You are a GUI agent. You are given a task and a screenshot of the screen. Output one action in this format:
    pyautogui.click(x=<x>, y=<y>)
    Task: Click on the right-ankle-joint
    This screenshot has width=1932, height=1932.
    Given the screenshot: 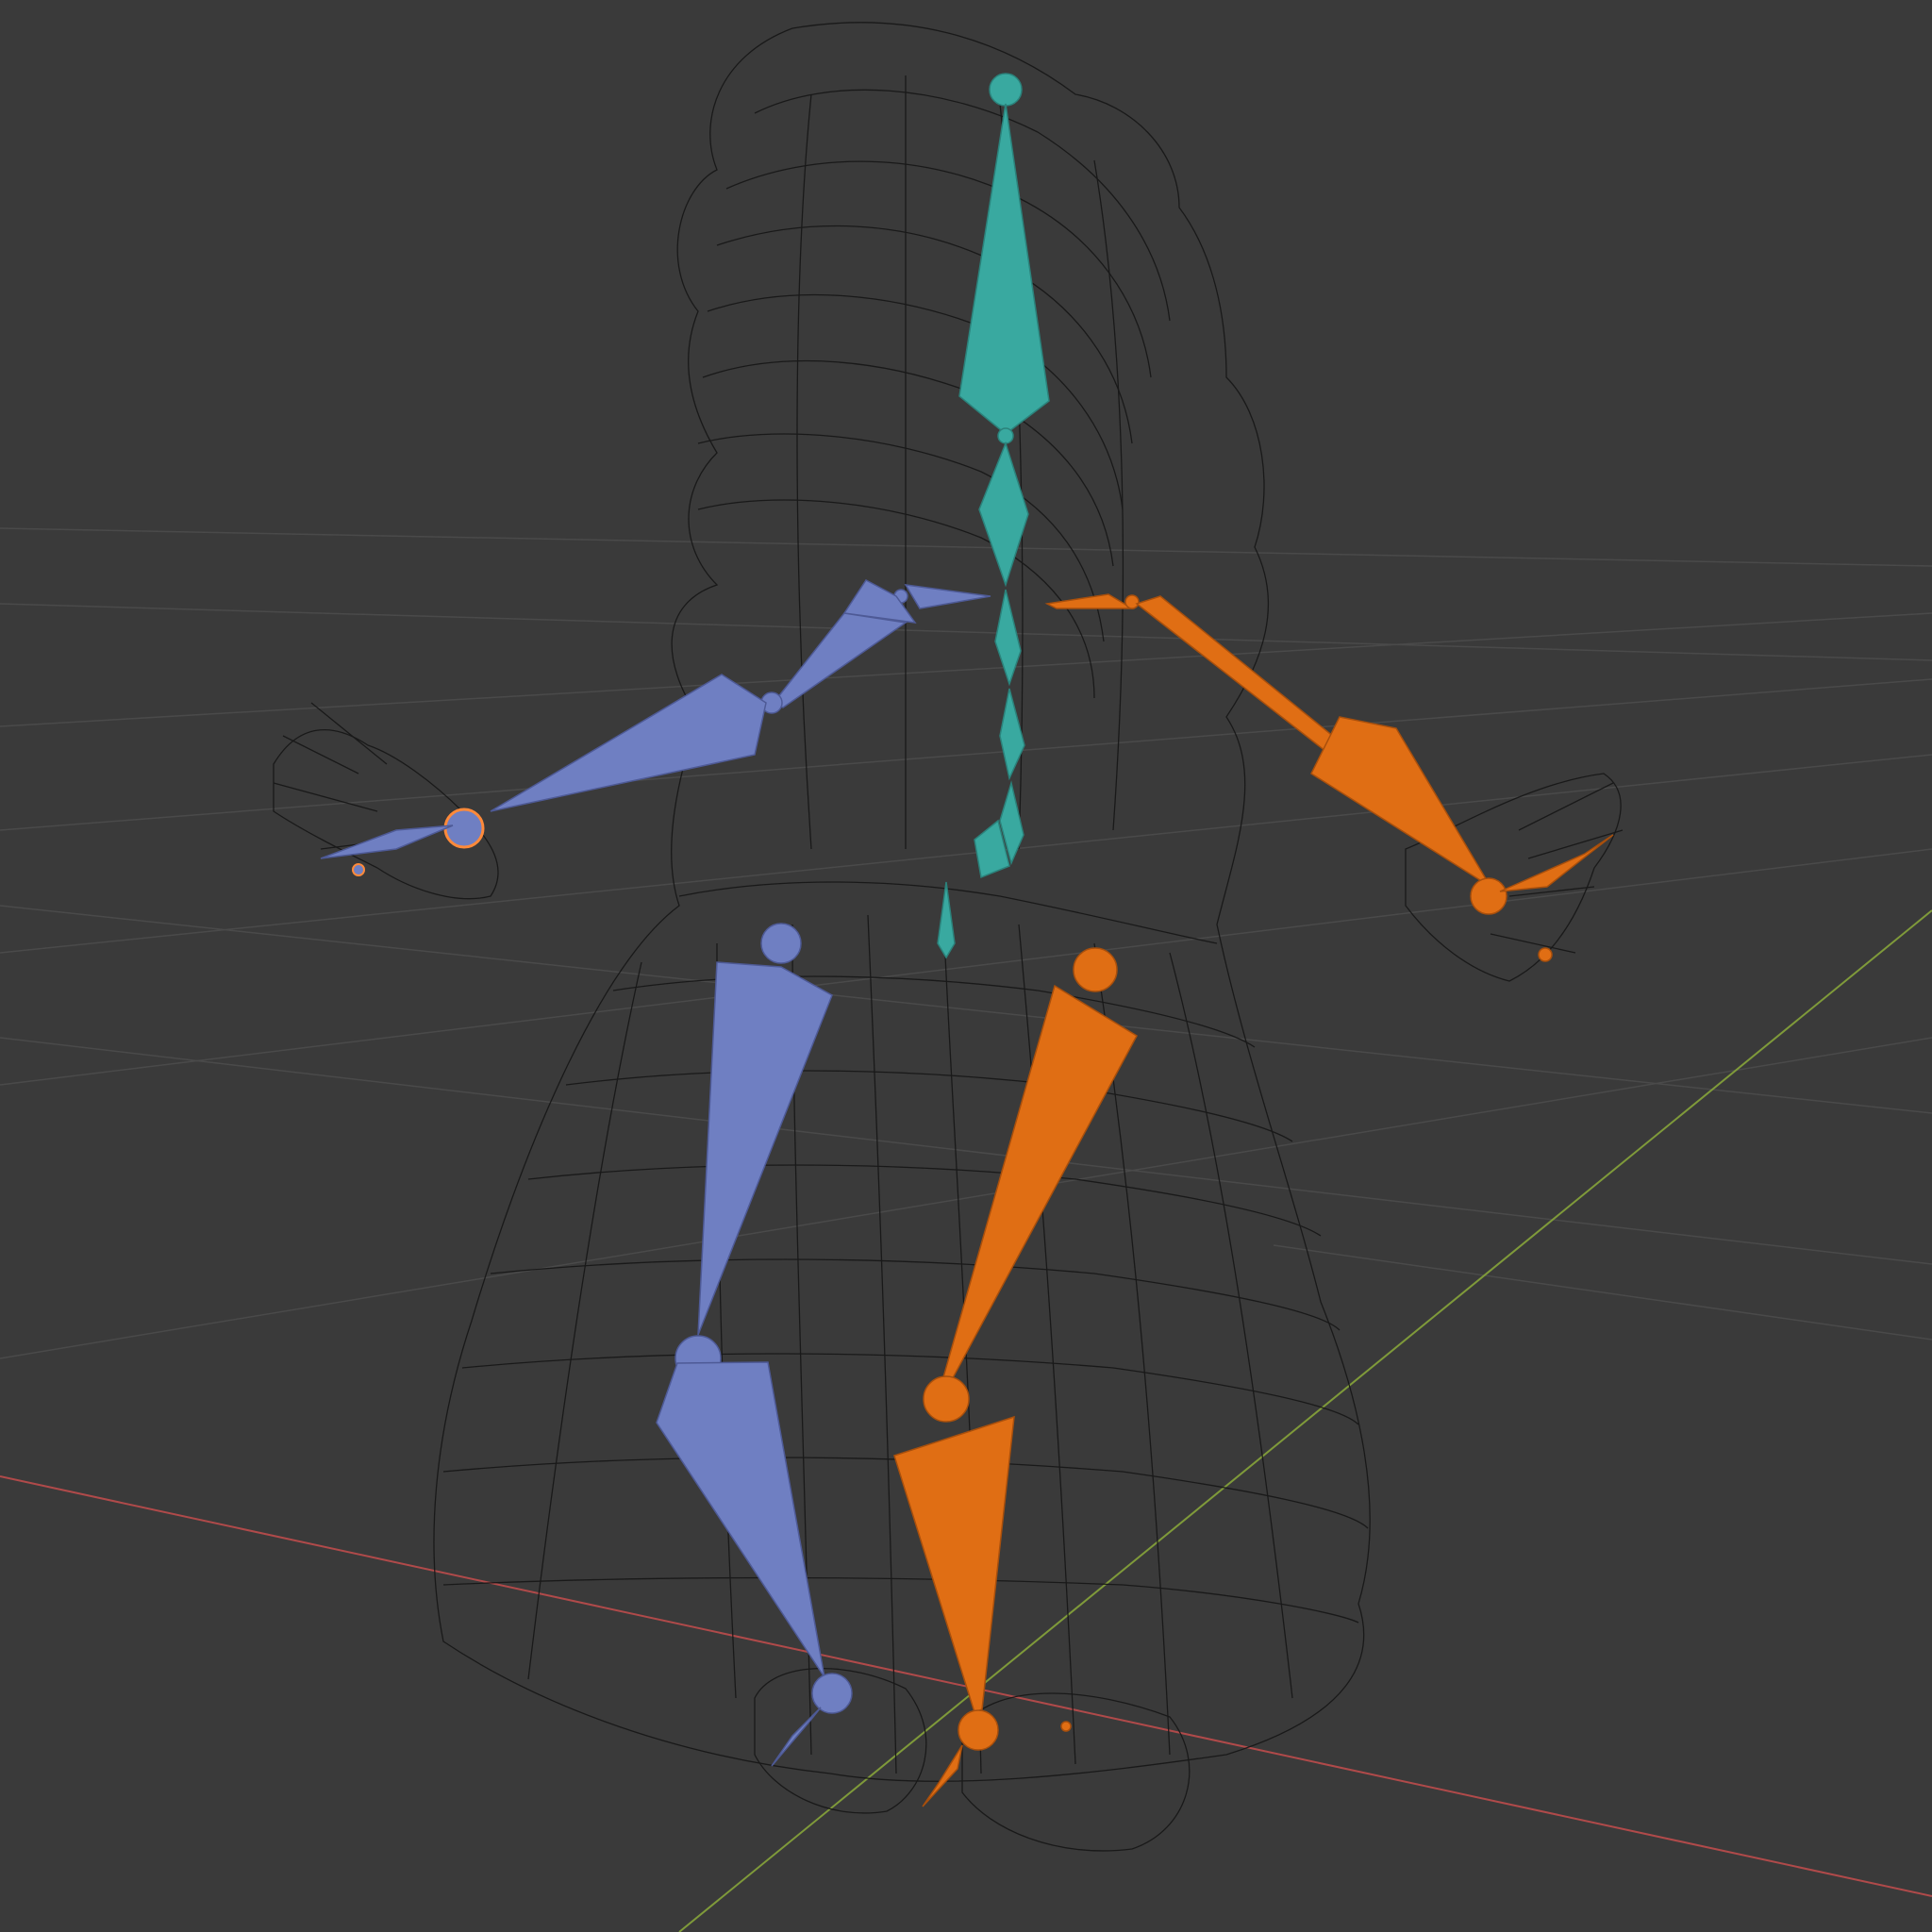 What is the action you would take?
    pyautogui.click(x=979, y=1730)
    